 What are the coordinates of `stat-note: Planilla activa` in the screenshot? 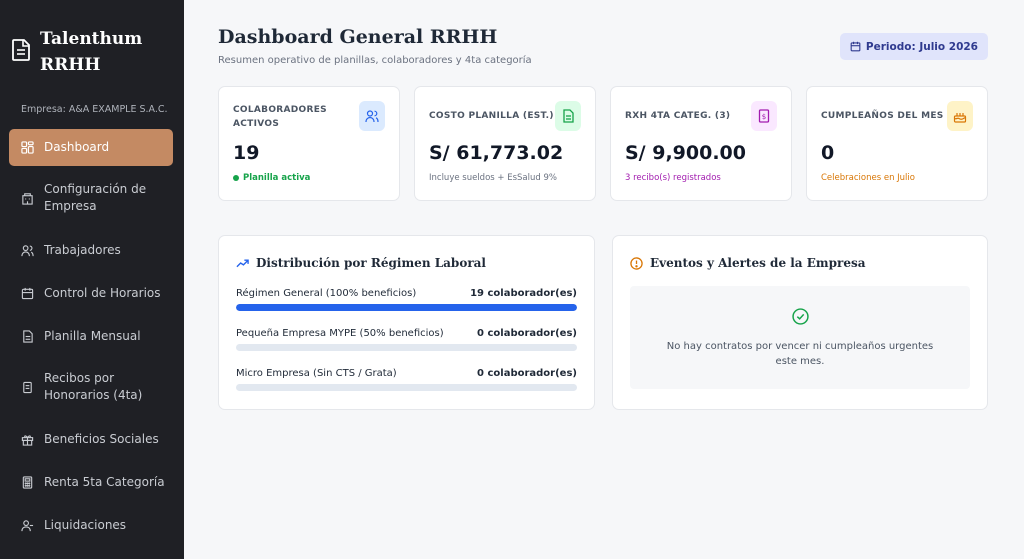 It's located at (271, 178).